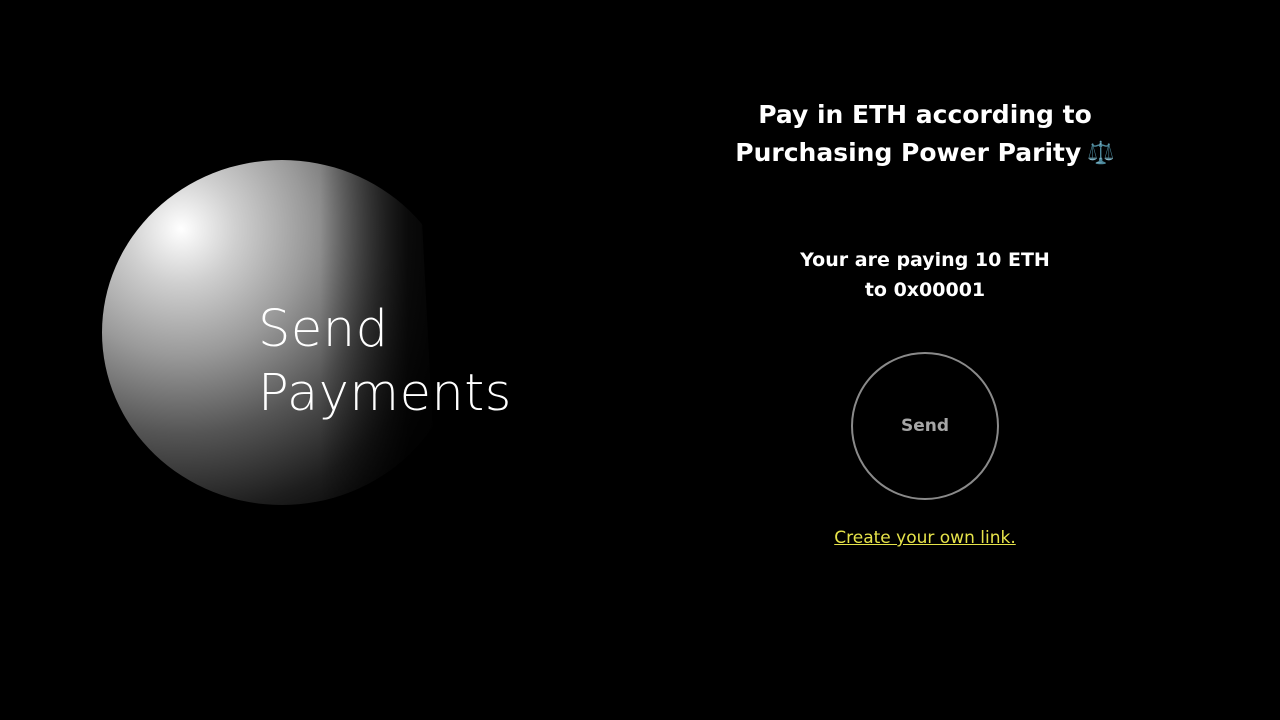 This screenshot has width=1280, height=720. Describe the element at coordinates (925, 260) in the screenshot. I see `payment-amount: Your are paying 10 ETH` at that location.